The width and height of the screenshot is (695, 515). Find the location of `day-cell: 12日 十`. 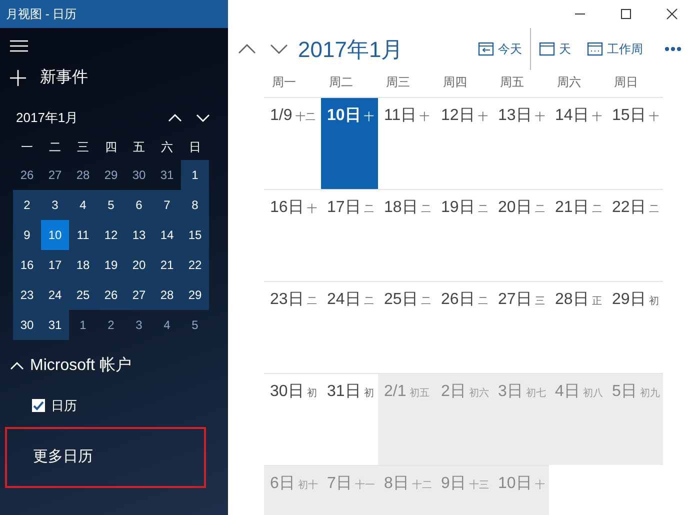

day-cell: 12日 十 is located at coordinates (463, 143).